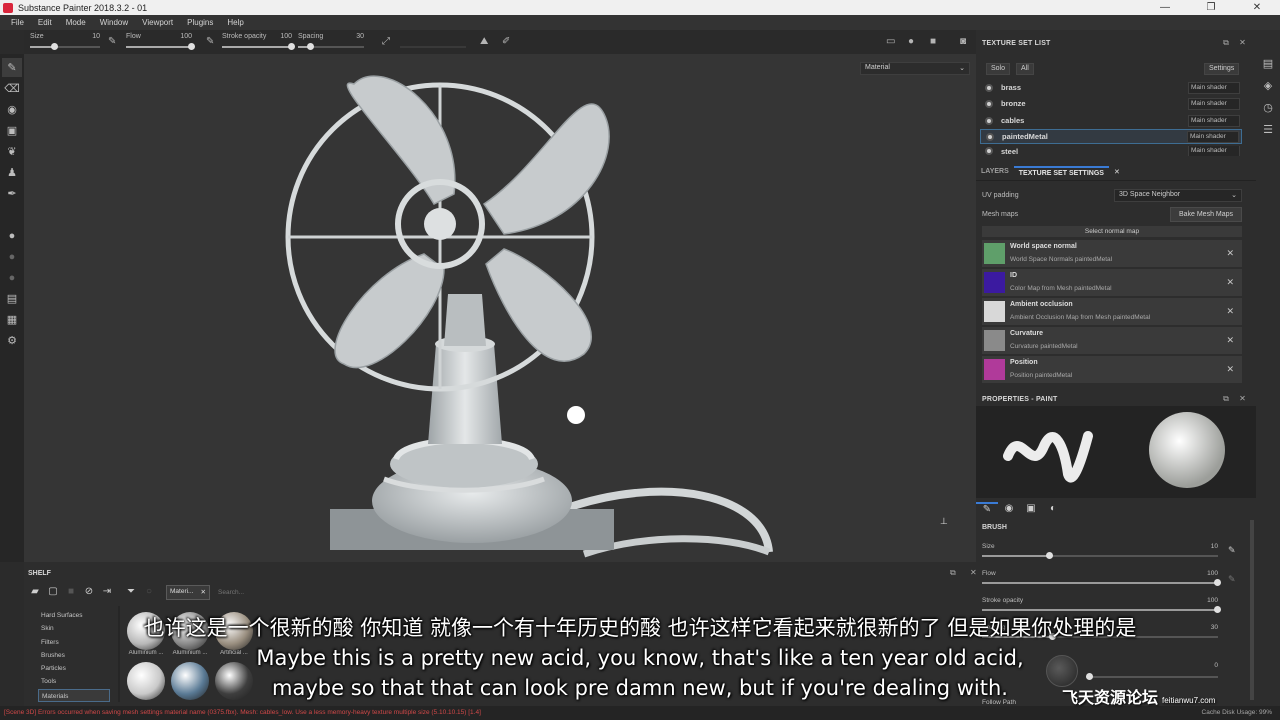  What do you see at coordinates (71, 591) in the screenshot?
I see `import-icon: ■` at bounding box center [71, 591].